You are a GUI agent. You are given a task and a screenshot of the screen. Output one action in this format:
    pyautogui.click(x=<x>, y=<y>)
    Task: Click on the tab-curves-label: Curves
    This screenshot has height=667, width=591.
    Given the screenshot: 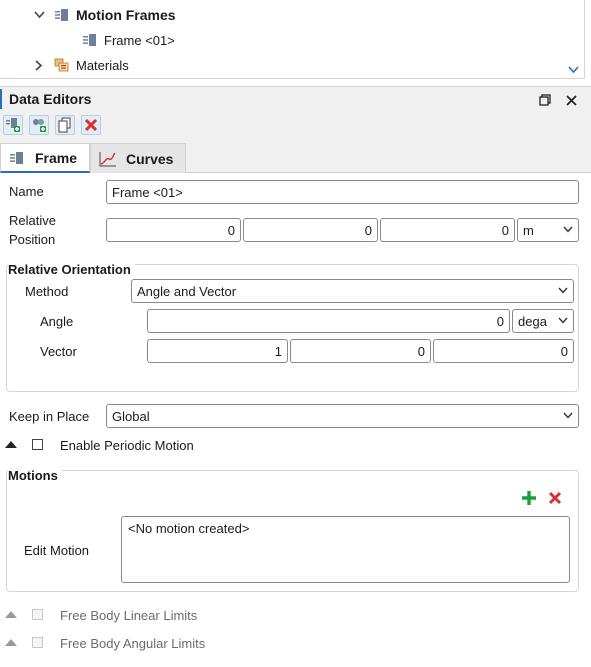 What is the action you would take?
    pyautogui.click(x=150, y=158)
    